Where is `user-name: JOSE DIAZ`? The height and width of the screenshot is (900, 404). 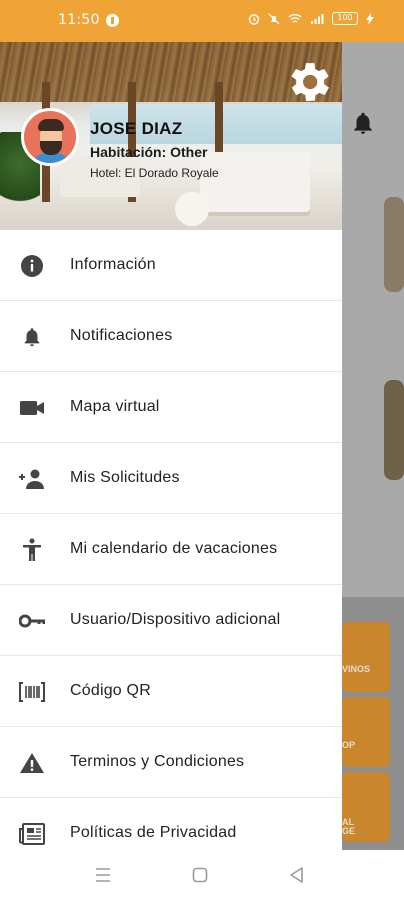 user-name: JOSE DIAZ is located at coordinates (136, 128).